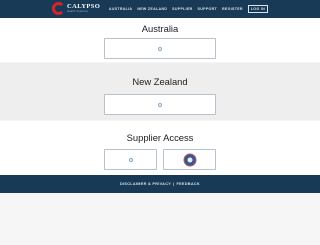  I want to click on login-button: LOG IN, so click(257, 9).